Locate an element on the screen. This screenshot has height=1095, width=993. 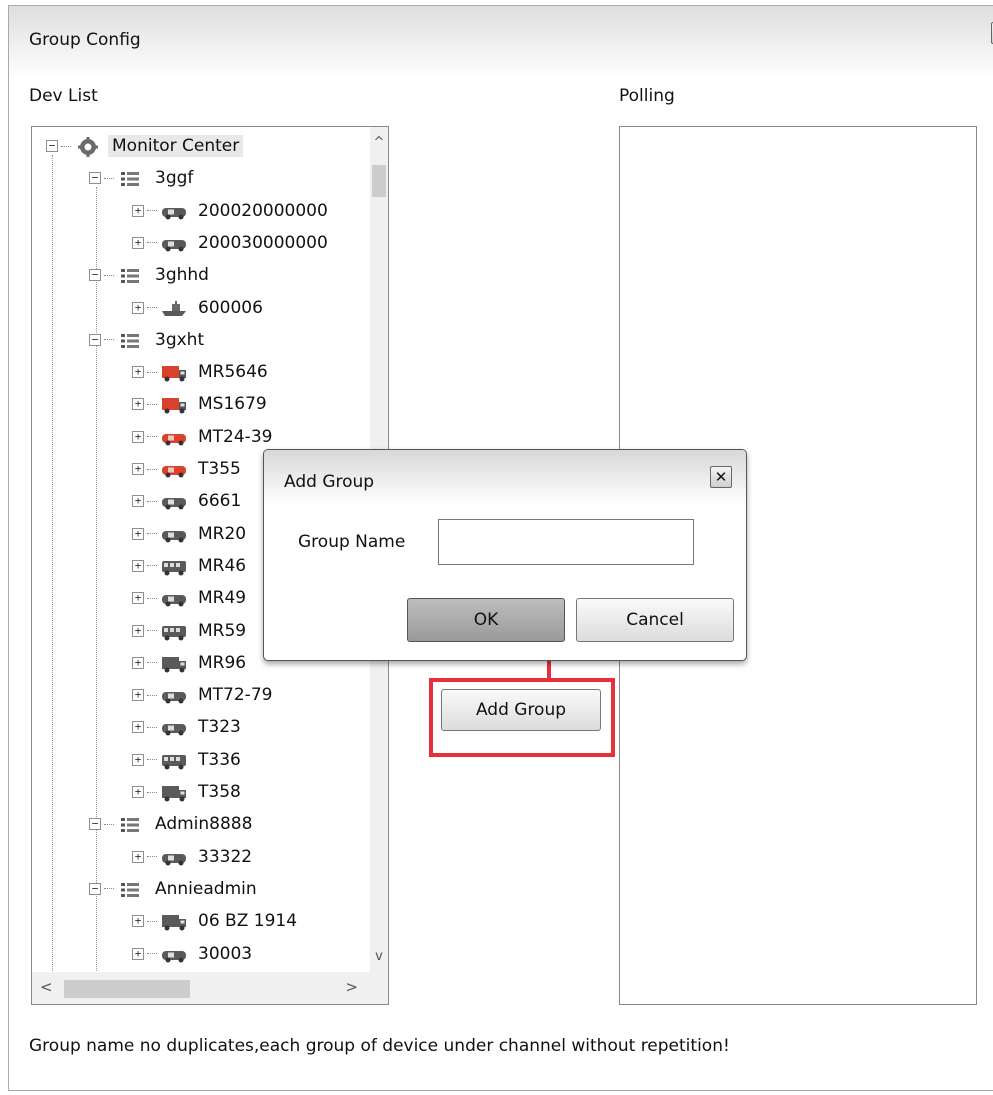
tree-node: +06 BZ 1914 is located at coordinates (216, 921).